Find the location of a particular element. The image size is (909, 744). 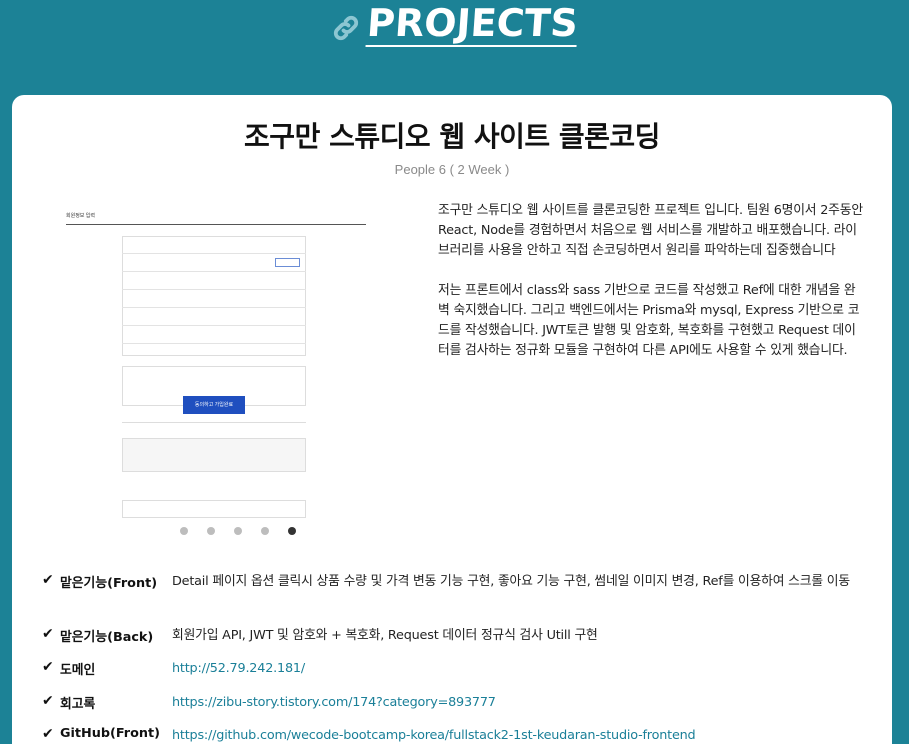

detail-label: 맡은기능(Front) is located at coordinates (109, 583).